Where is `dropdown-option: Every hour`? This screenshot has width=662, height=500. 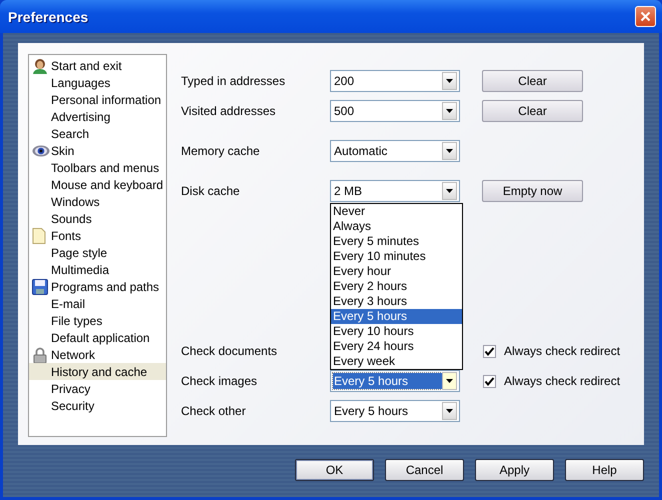
dropdown-option: Every hour is located at coordinates (396, 271).